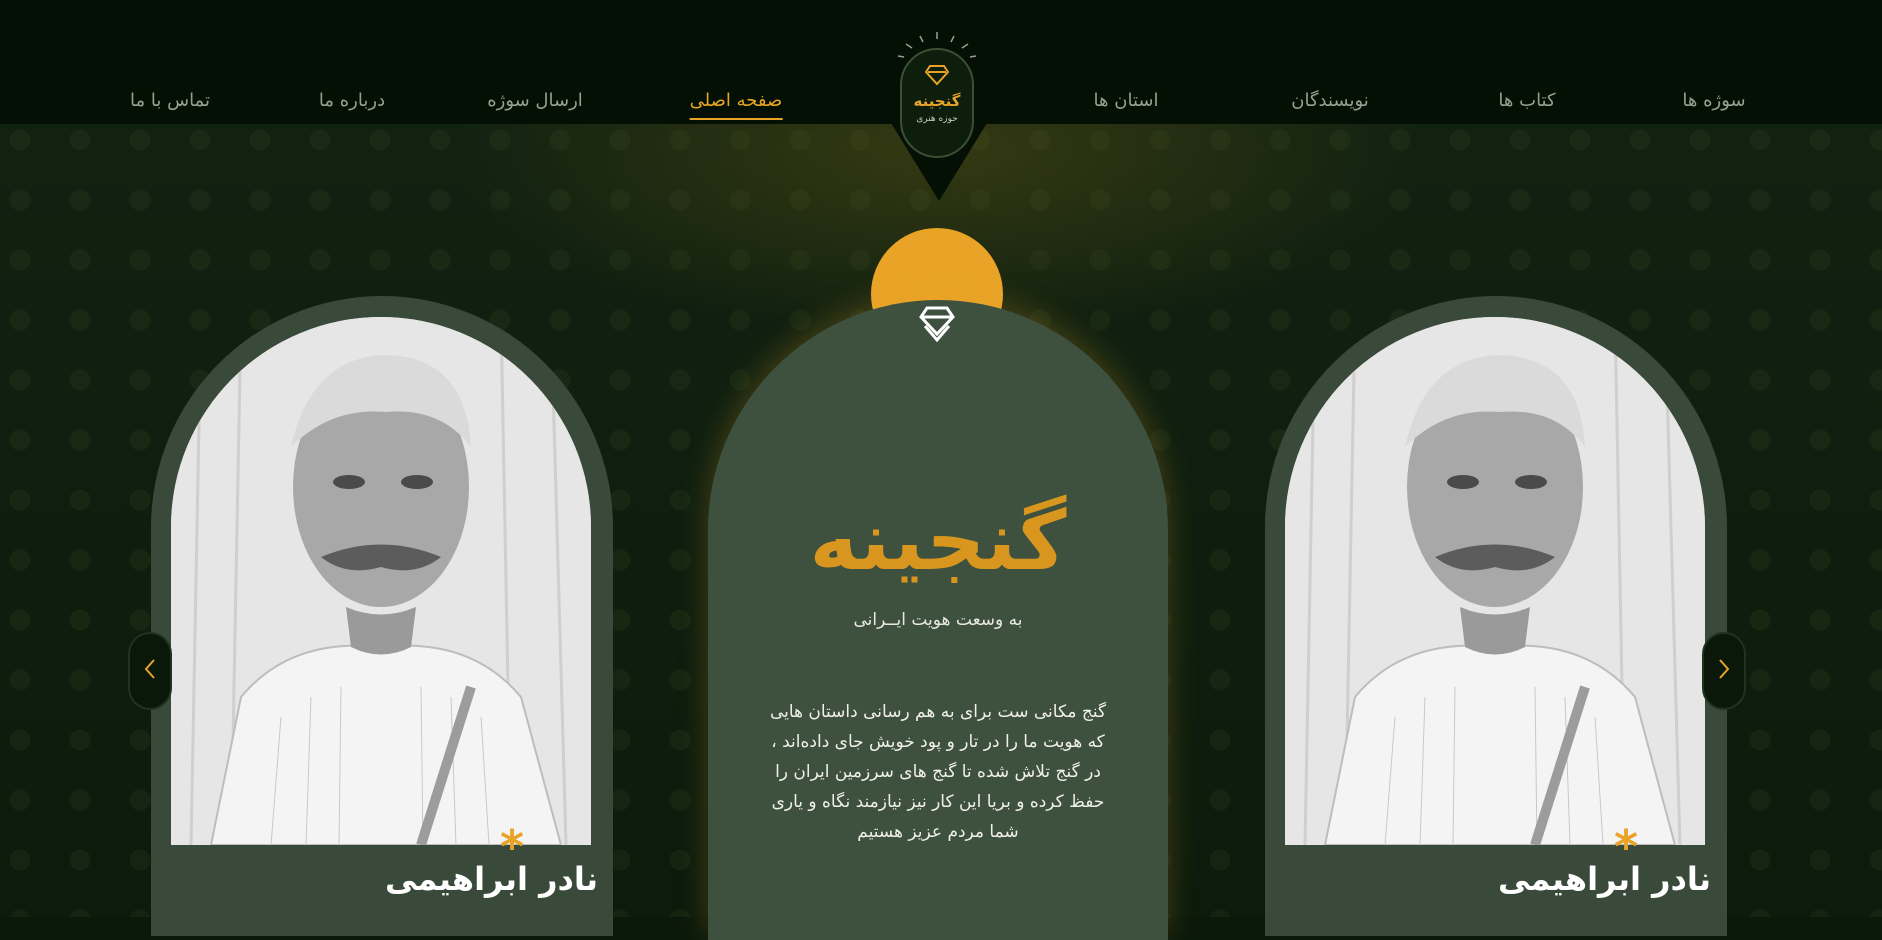 Image resolution: width=1882 pixels, height=940 pixels. I want to click on chevron-right-icon, so click(1724, 671).